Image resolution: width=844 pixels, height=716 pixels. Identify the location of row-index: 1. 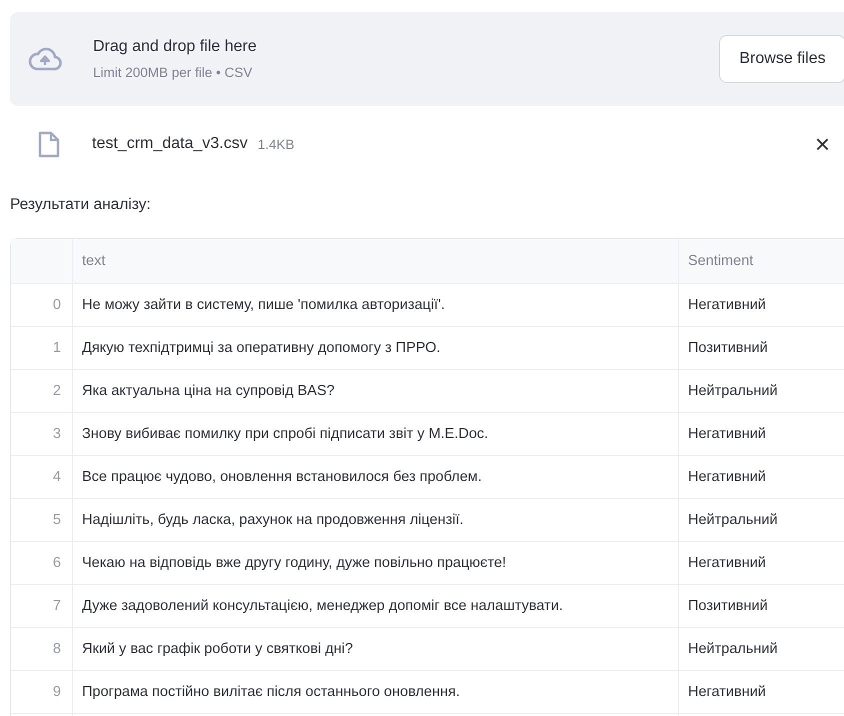
(42, 348).